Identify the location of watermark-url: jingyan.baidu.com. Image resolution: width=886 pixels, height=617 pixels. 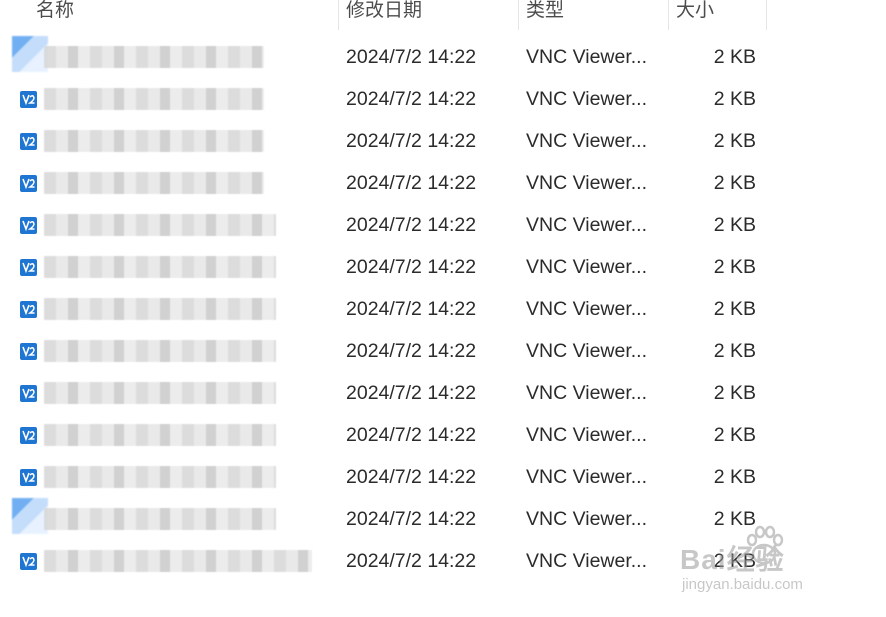
(742, 584).